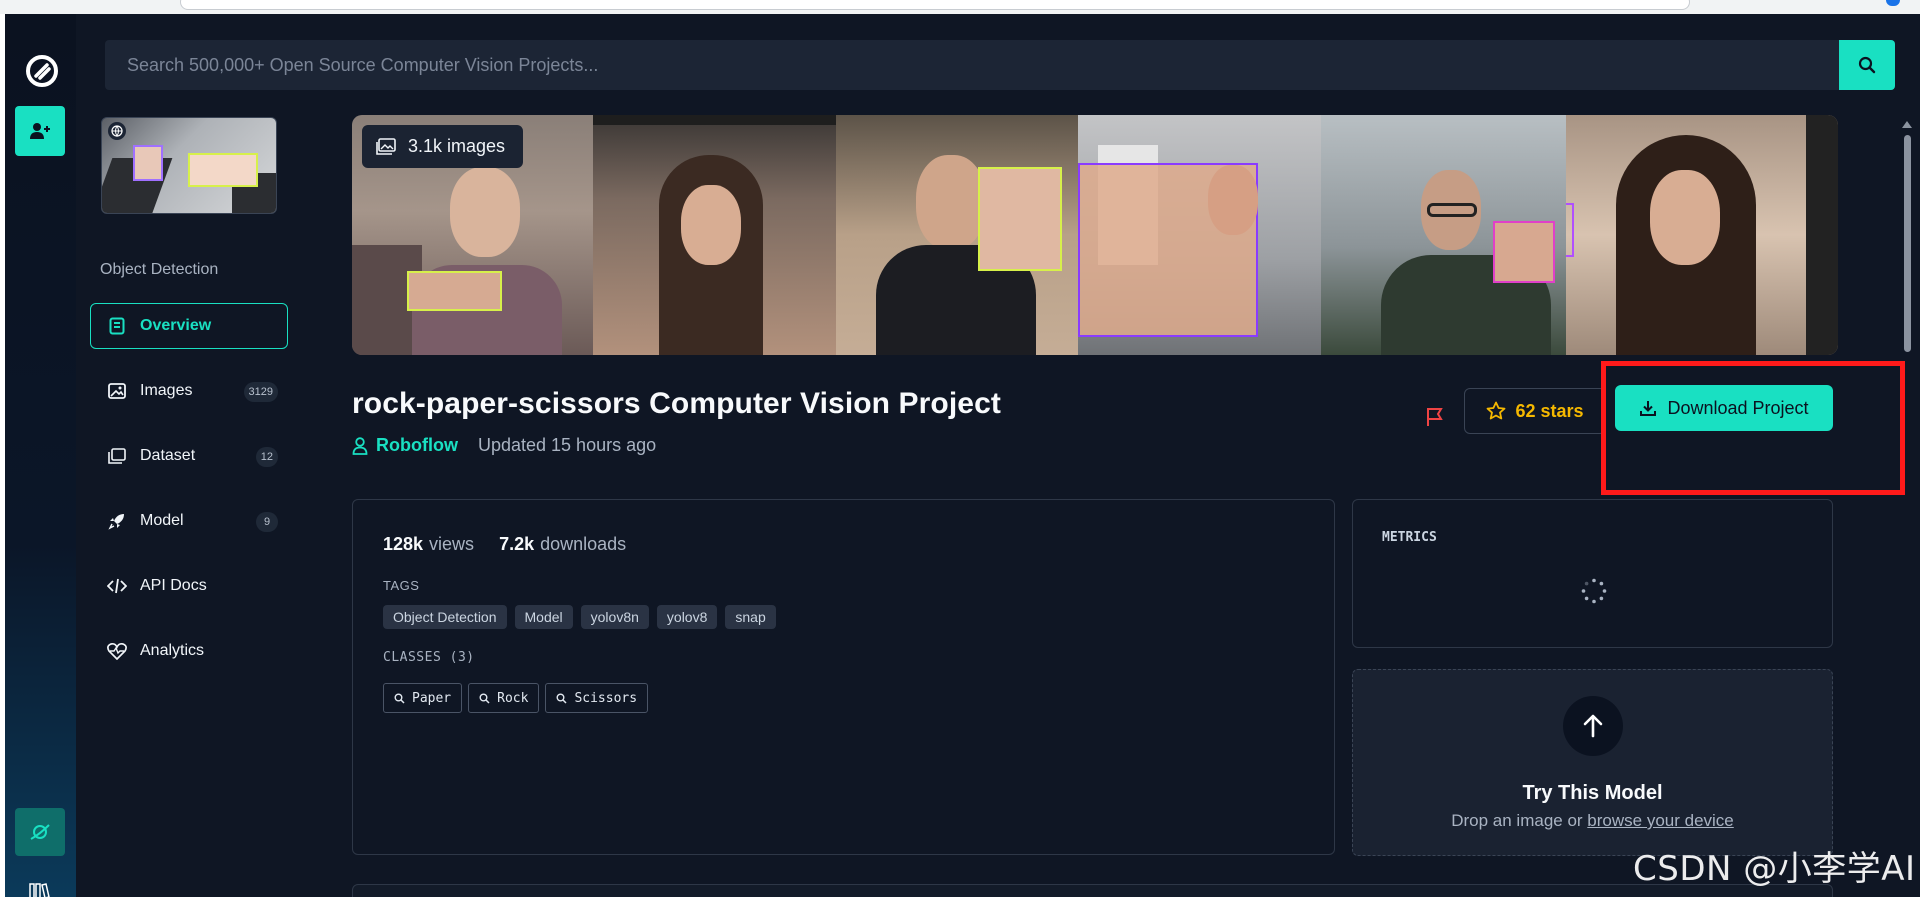  I want to click on try-model-text: Drop an image or browse your device, so click(1592, 820).